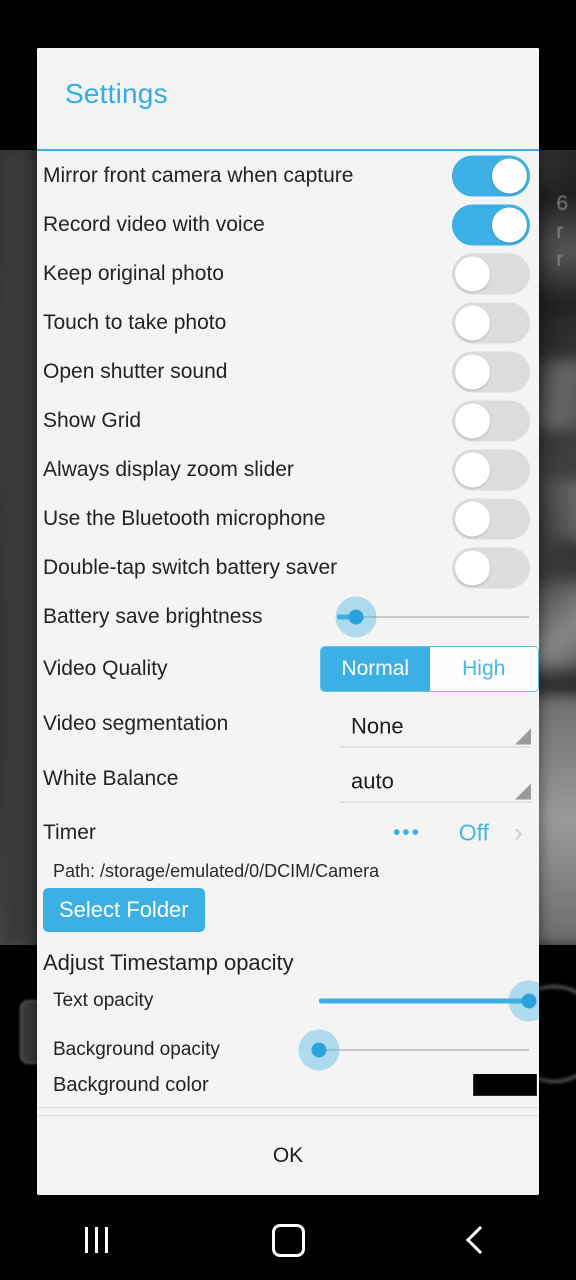 Image resolution: width=576 pixels, height=1280 pixels. What do you see at coordinates (288, 1091) in the screenshot?
I see `setting-row-background-color: Background color` at bounding box center [288, 1091].